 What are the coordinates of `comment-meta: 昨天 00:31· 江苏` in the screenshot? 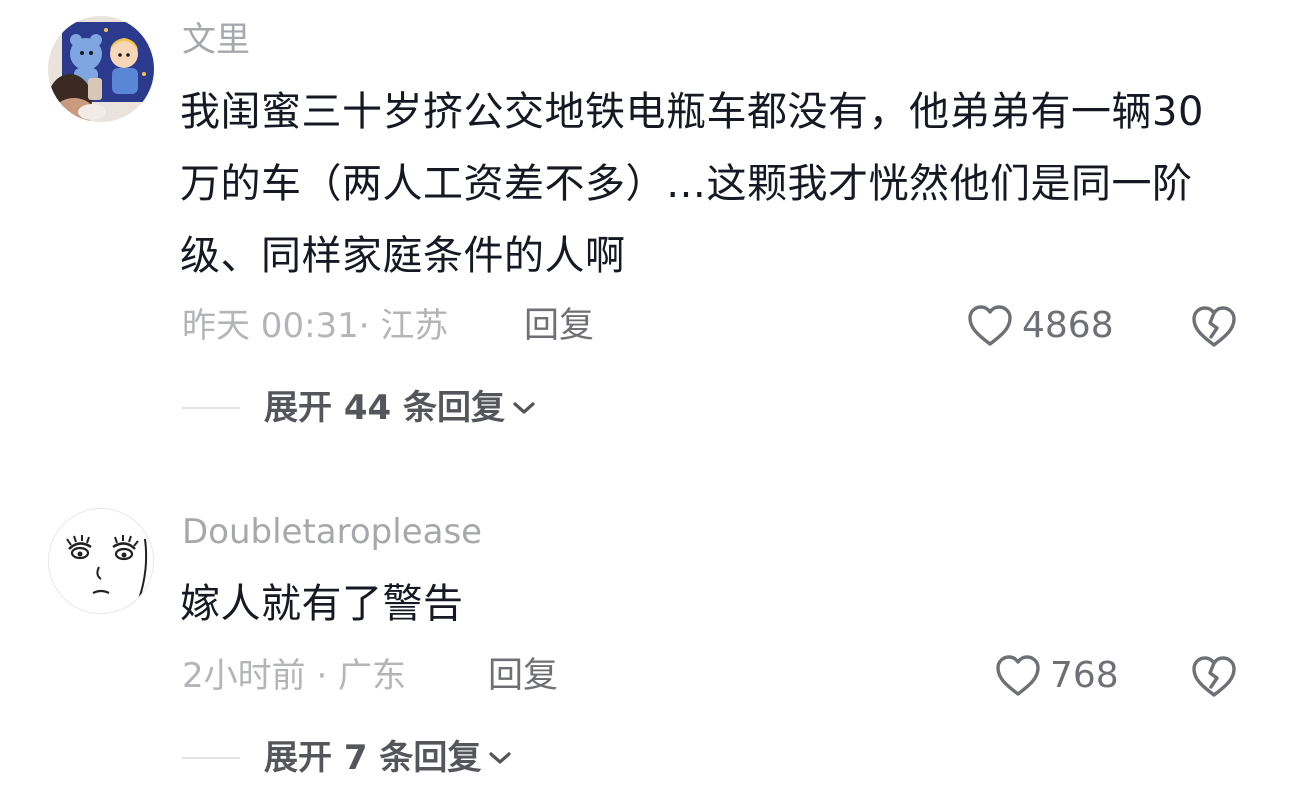 It's located at (315, 326).